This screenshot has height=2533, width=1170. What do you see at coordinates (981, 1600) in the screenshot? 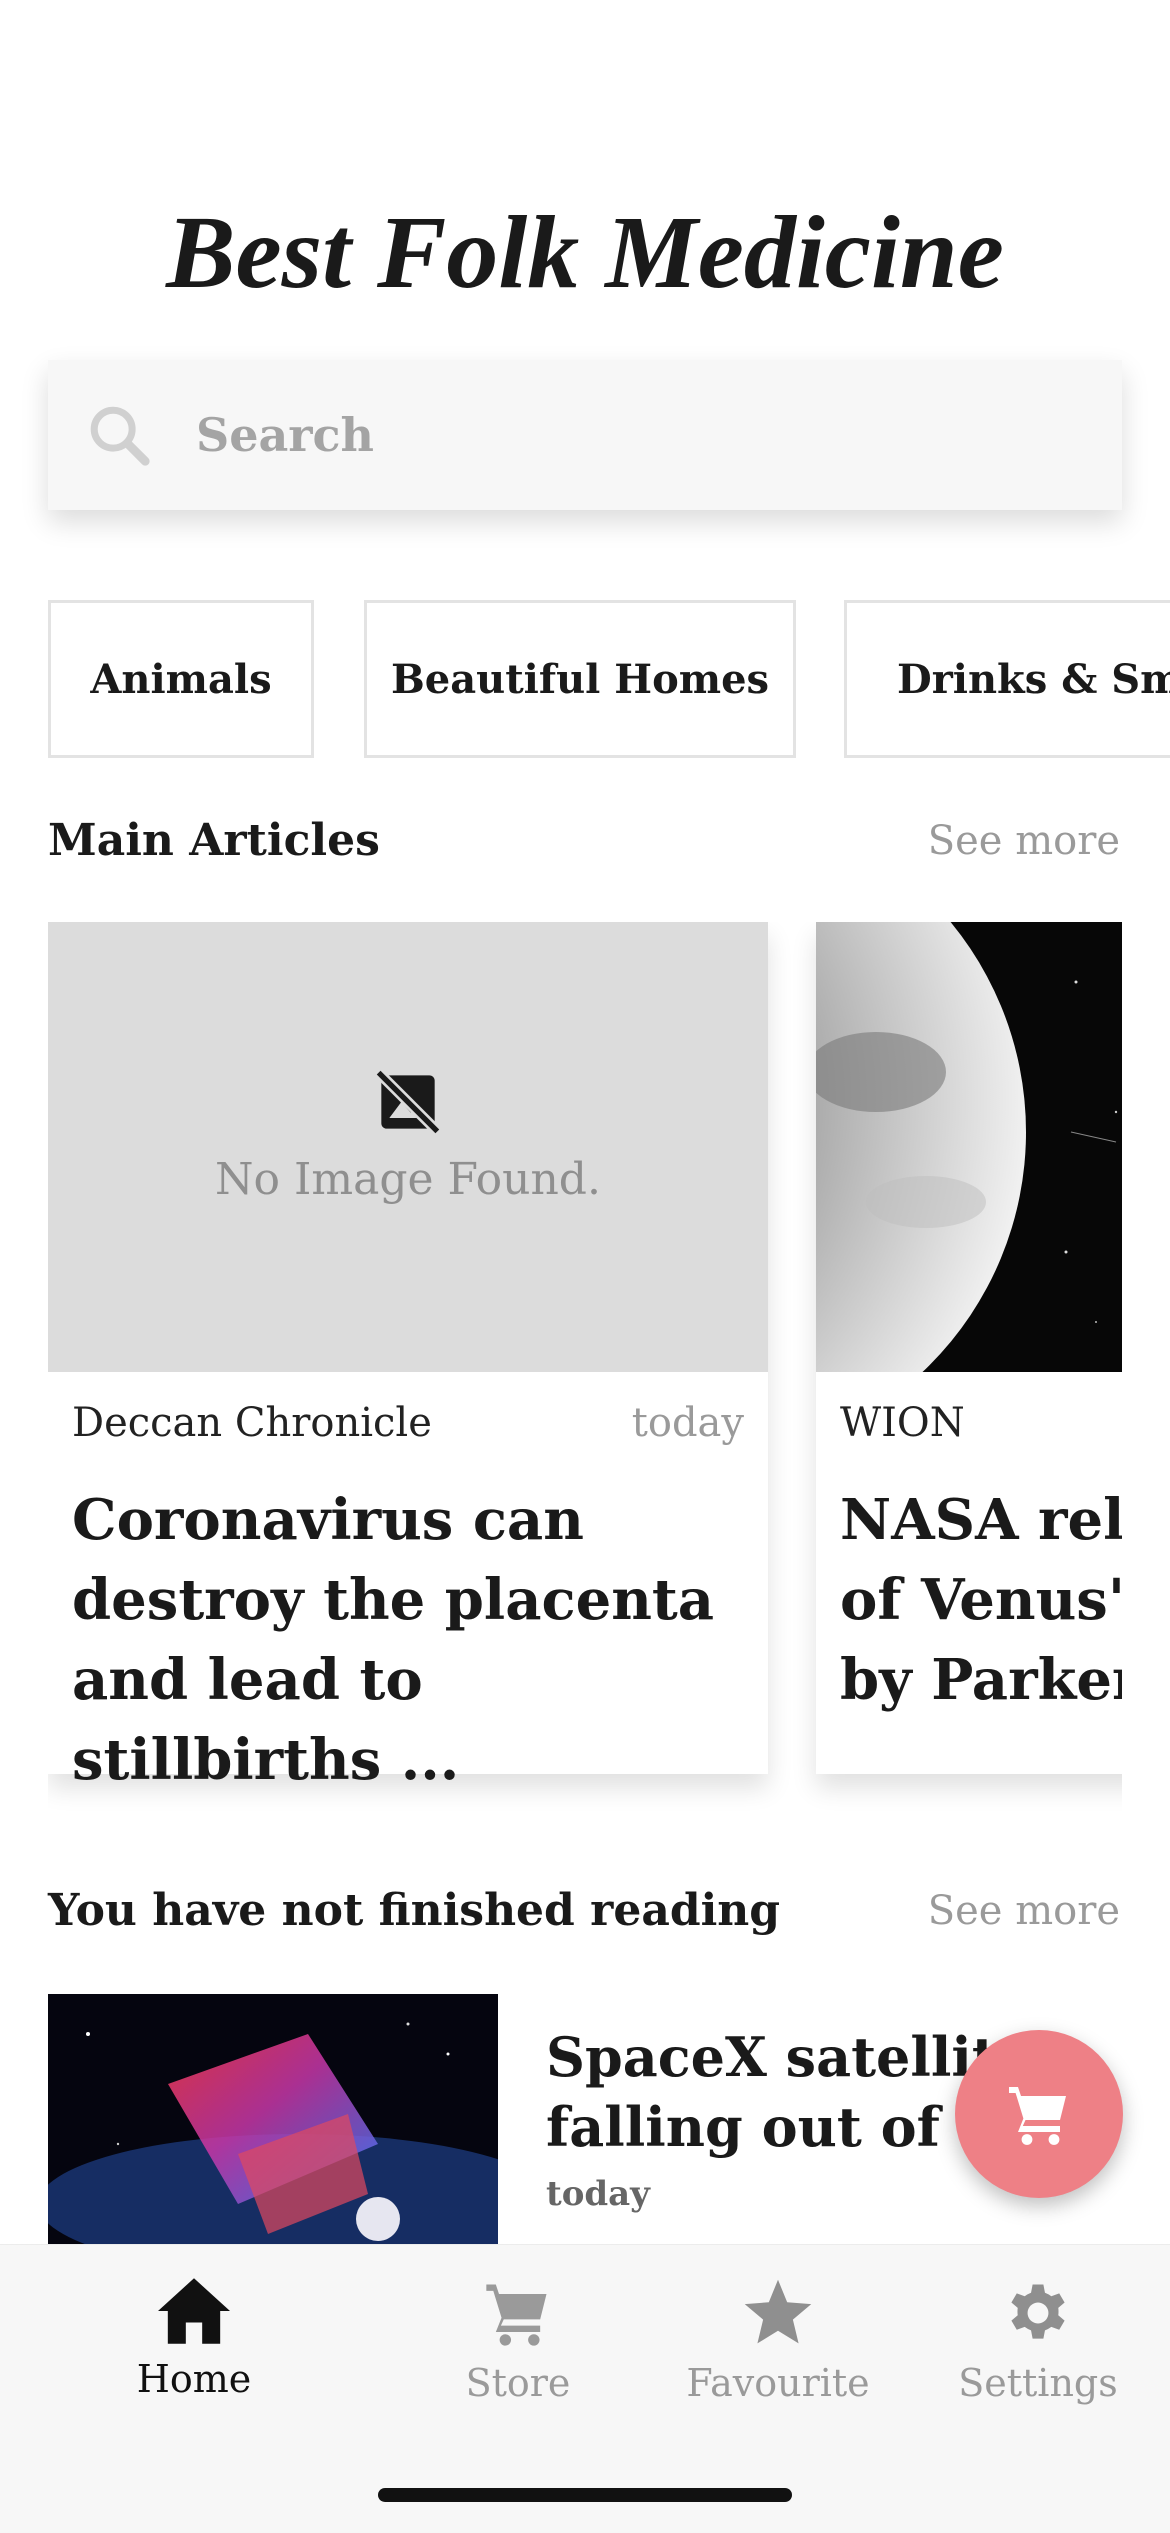
I see `article-headline: NASA relea of Venus's by Parker` at bounding box center [981, 1600].